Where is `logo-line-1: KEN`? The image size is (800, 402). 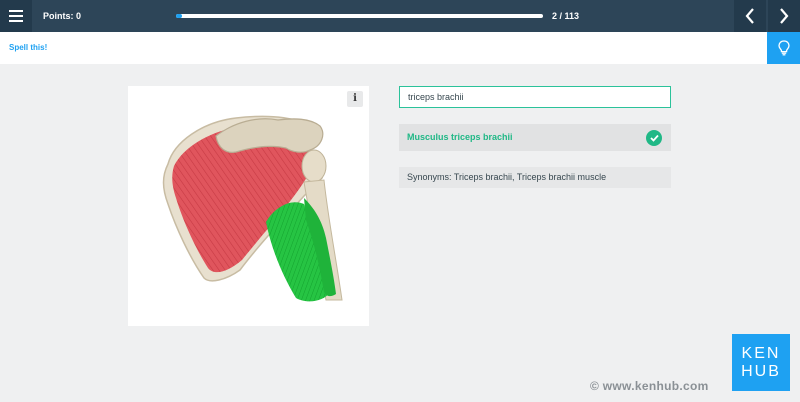
logo-line-1: KEN is located at coordinates (761, 353).